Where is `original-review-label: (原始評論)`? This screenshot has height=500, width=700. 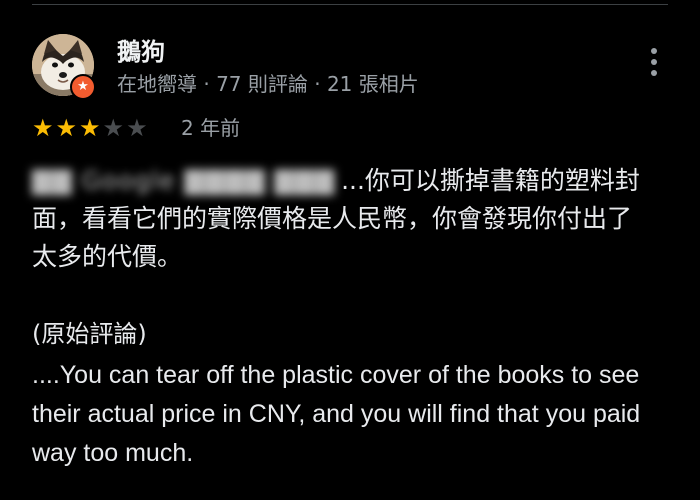 original-review-label: (原始評論) is located at coordinates (89, 334).